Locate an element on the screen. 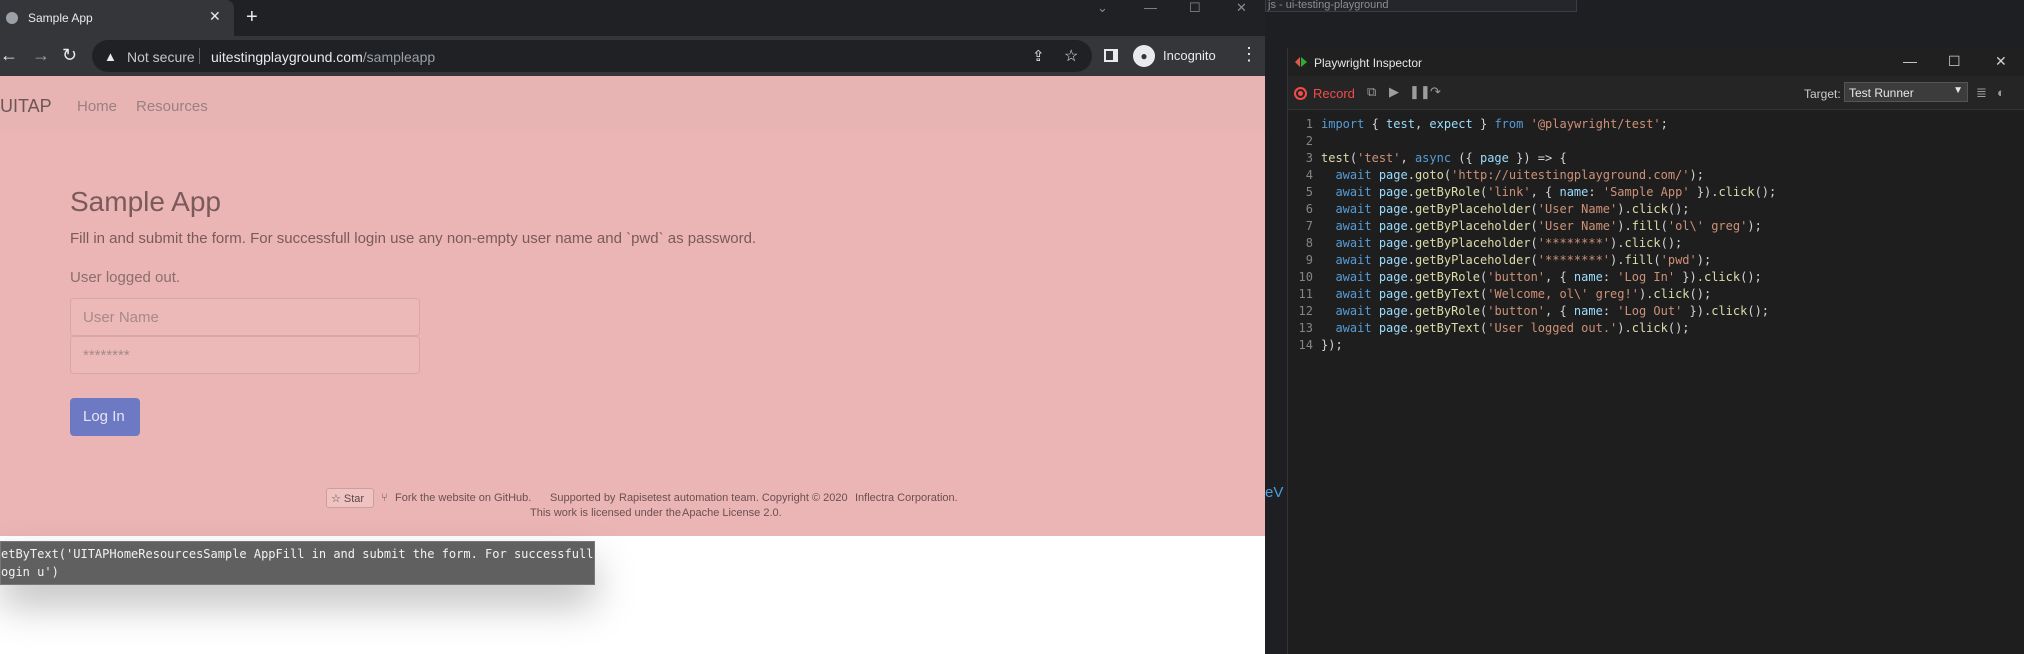 This screenshot has height=654, width=2024. password-placeholder: ******** is located at coordinates (106, 355).